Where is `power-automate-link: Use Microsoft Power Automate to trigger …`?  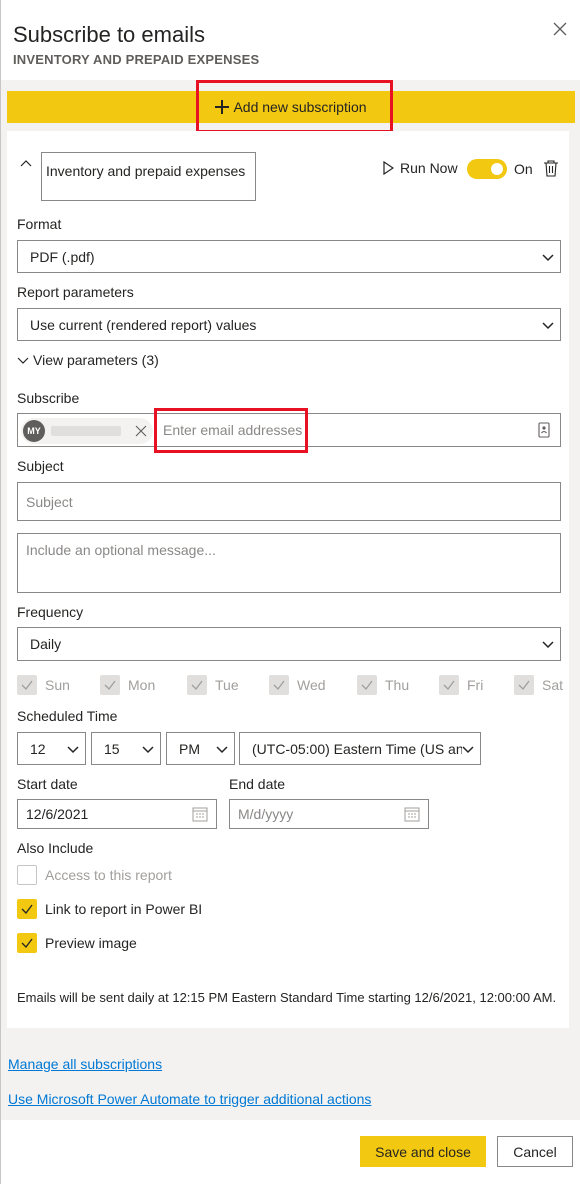
power-automate-link: Use Microsoft Power Automate to trigger … is located at coordinates (189, 1099).